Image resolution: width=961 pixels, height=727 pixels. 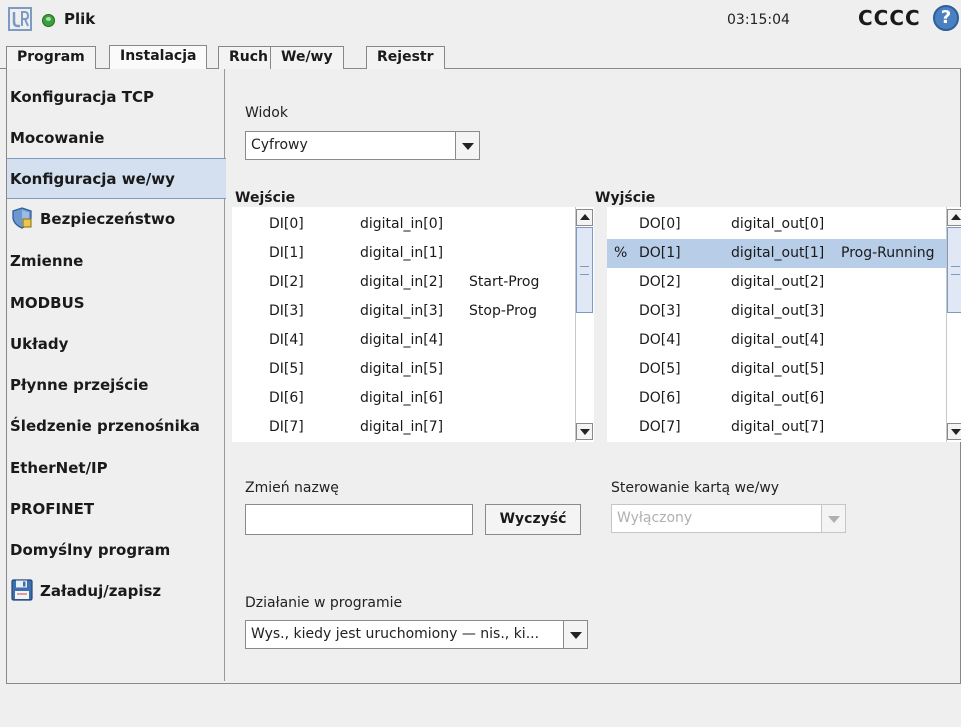 I want to click on table-row: DI[7] digital_in[7], so click(x=413, y=427).